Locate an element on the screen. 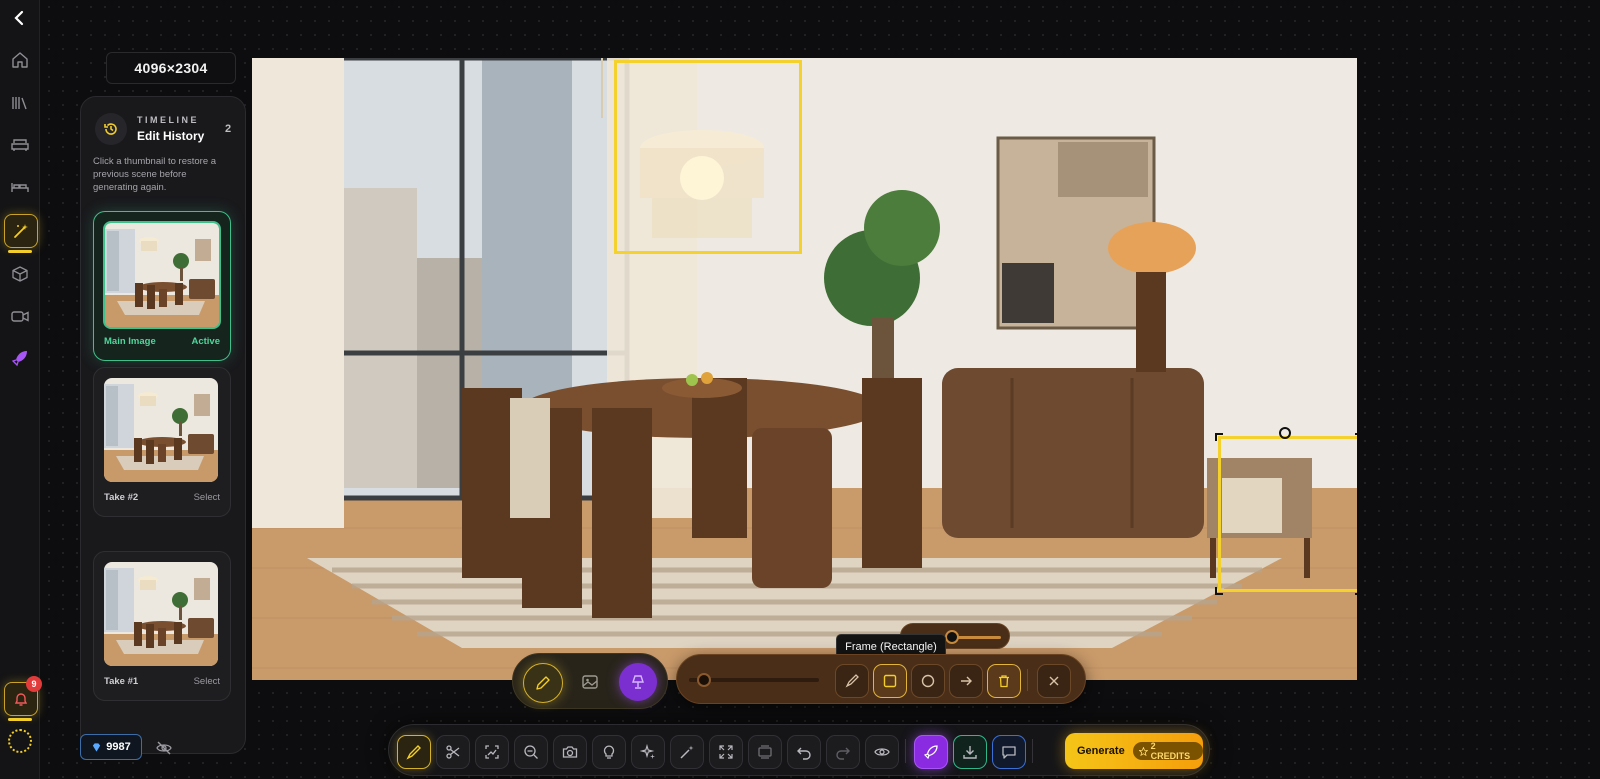 Image resolution: width=1600 pixels, height=779 pixels. mode-lamp is located at coordinates (638, 682).